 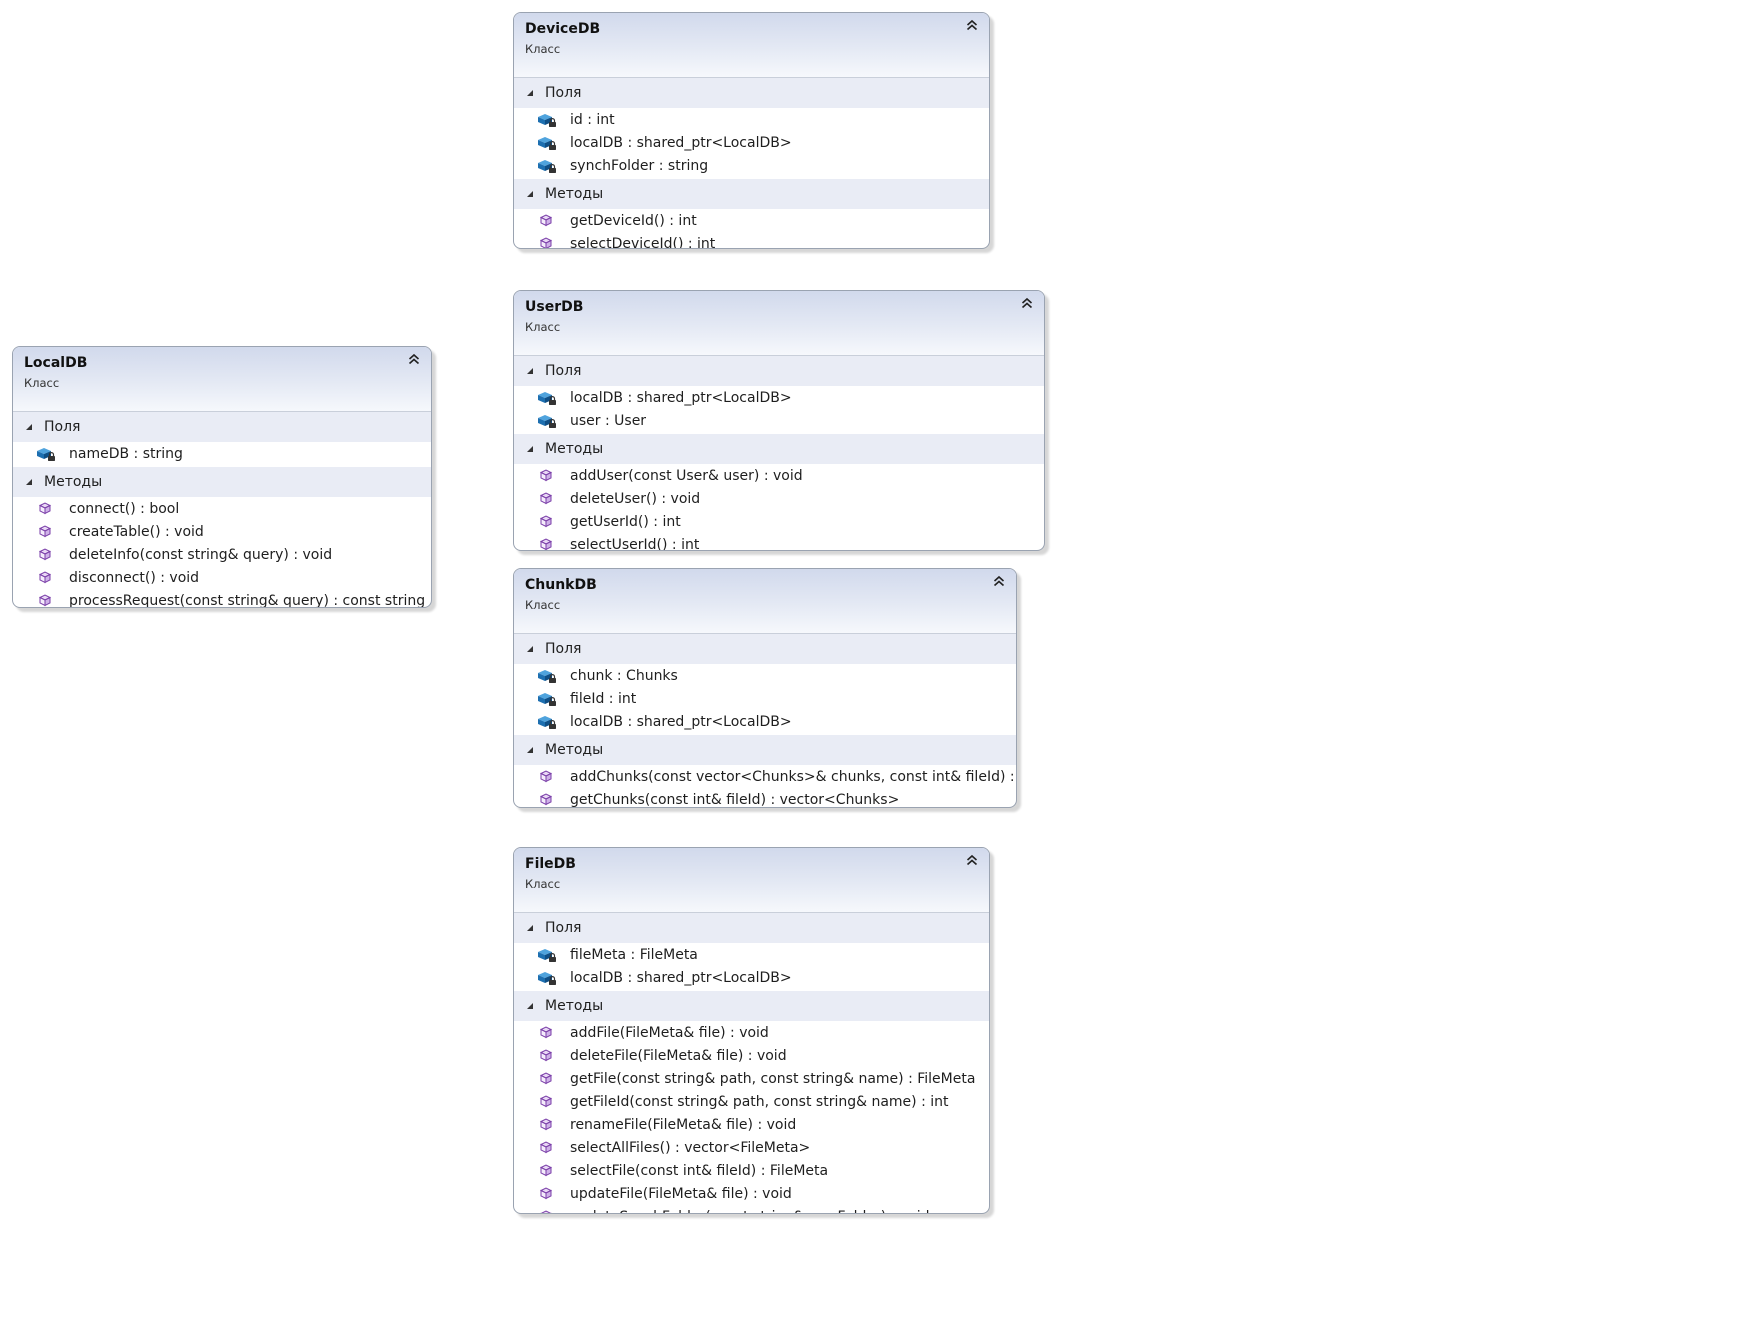 I want to click on class-name: ChunkDB, so click(x=561, y=585).